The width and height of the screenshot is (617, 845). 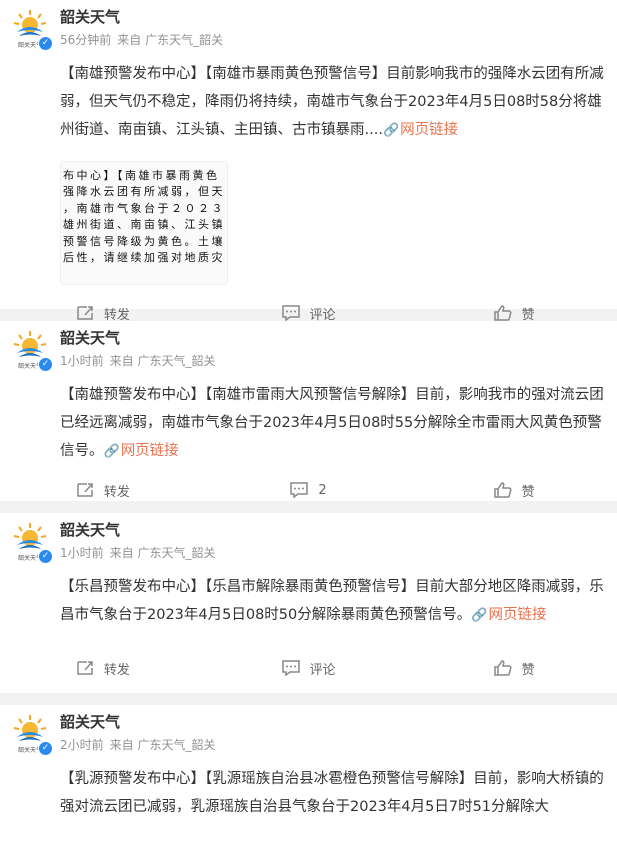 I want to click on comment-button: 2, so click(x=309, y=490).